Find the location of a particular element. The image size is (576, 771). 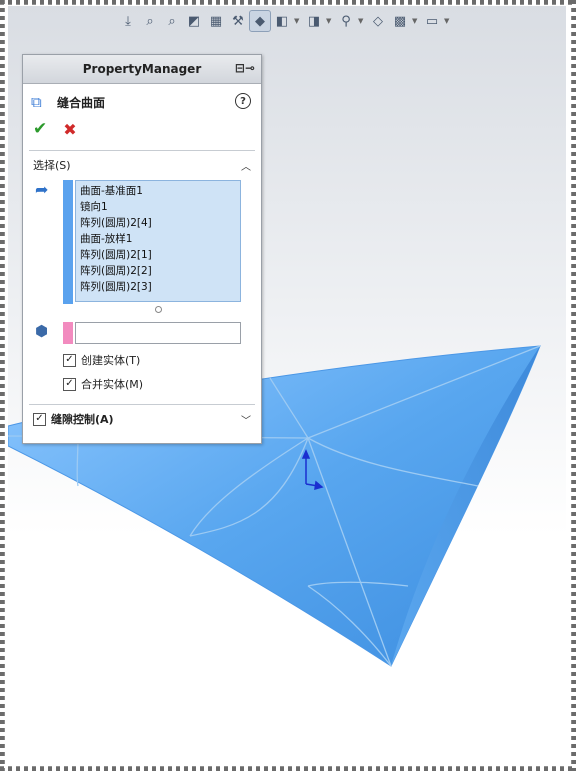

create-solid-option: ✓ 创建实体(T) is located at coordinates (142, 360).